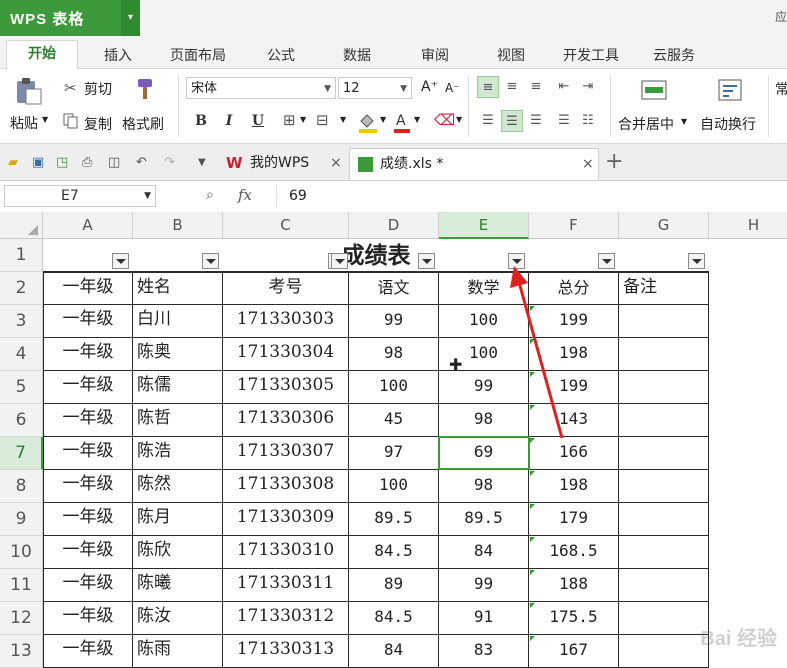  I want to click on merge-center-icon, so click(654, 90).